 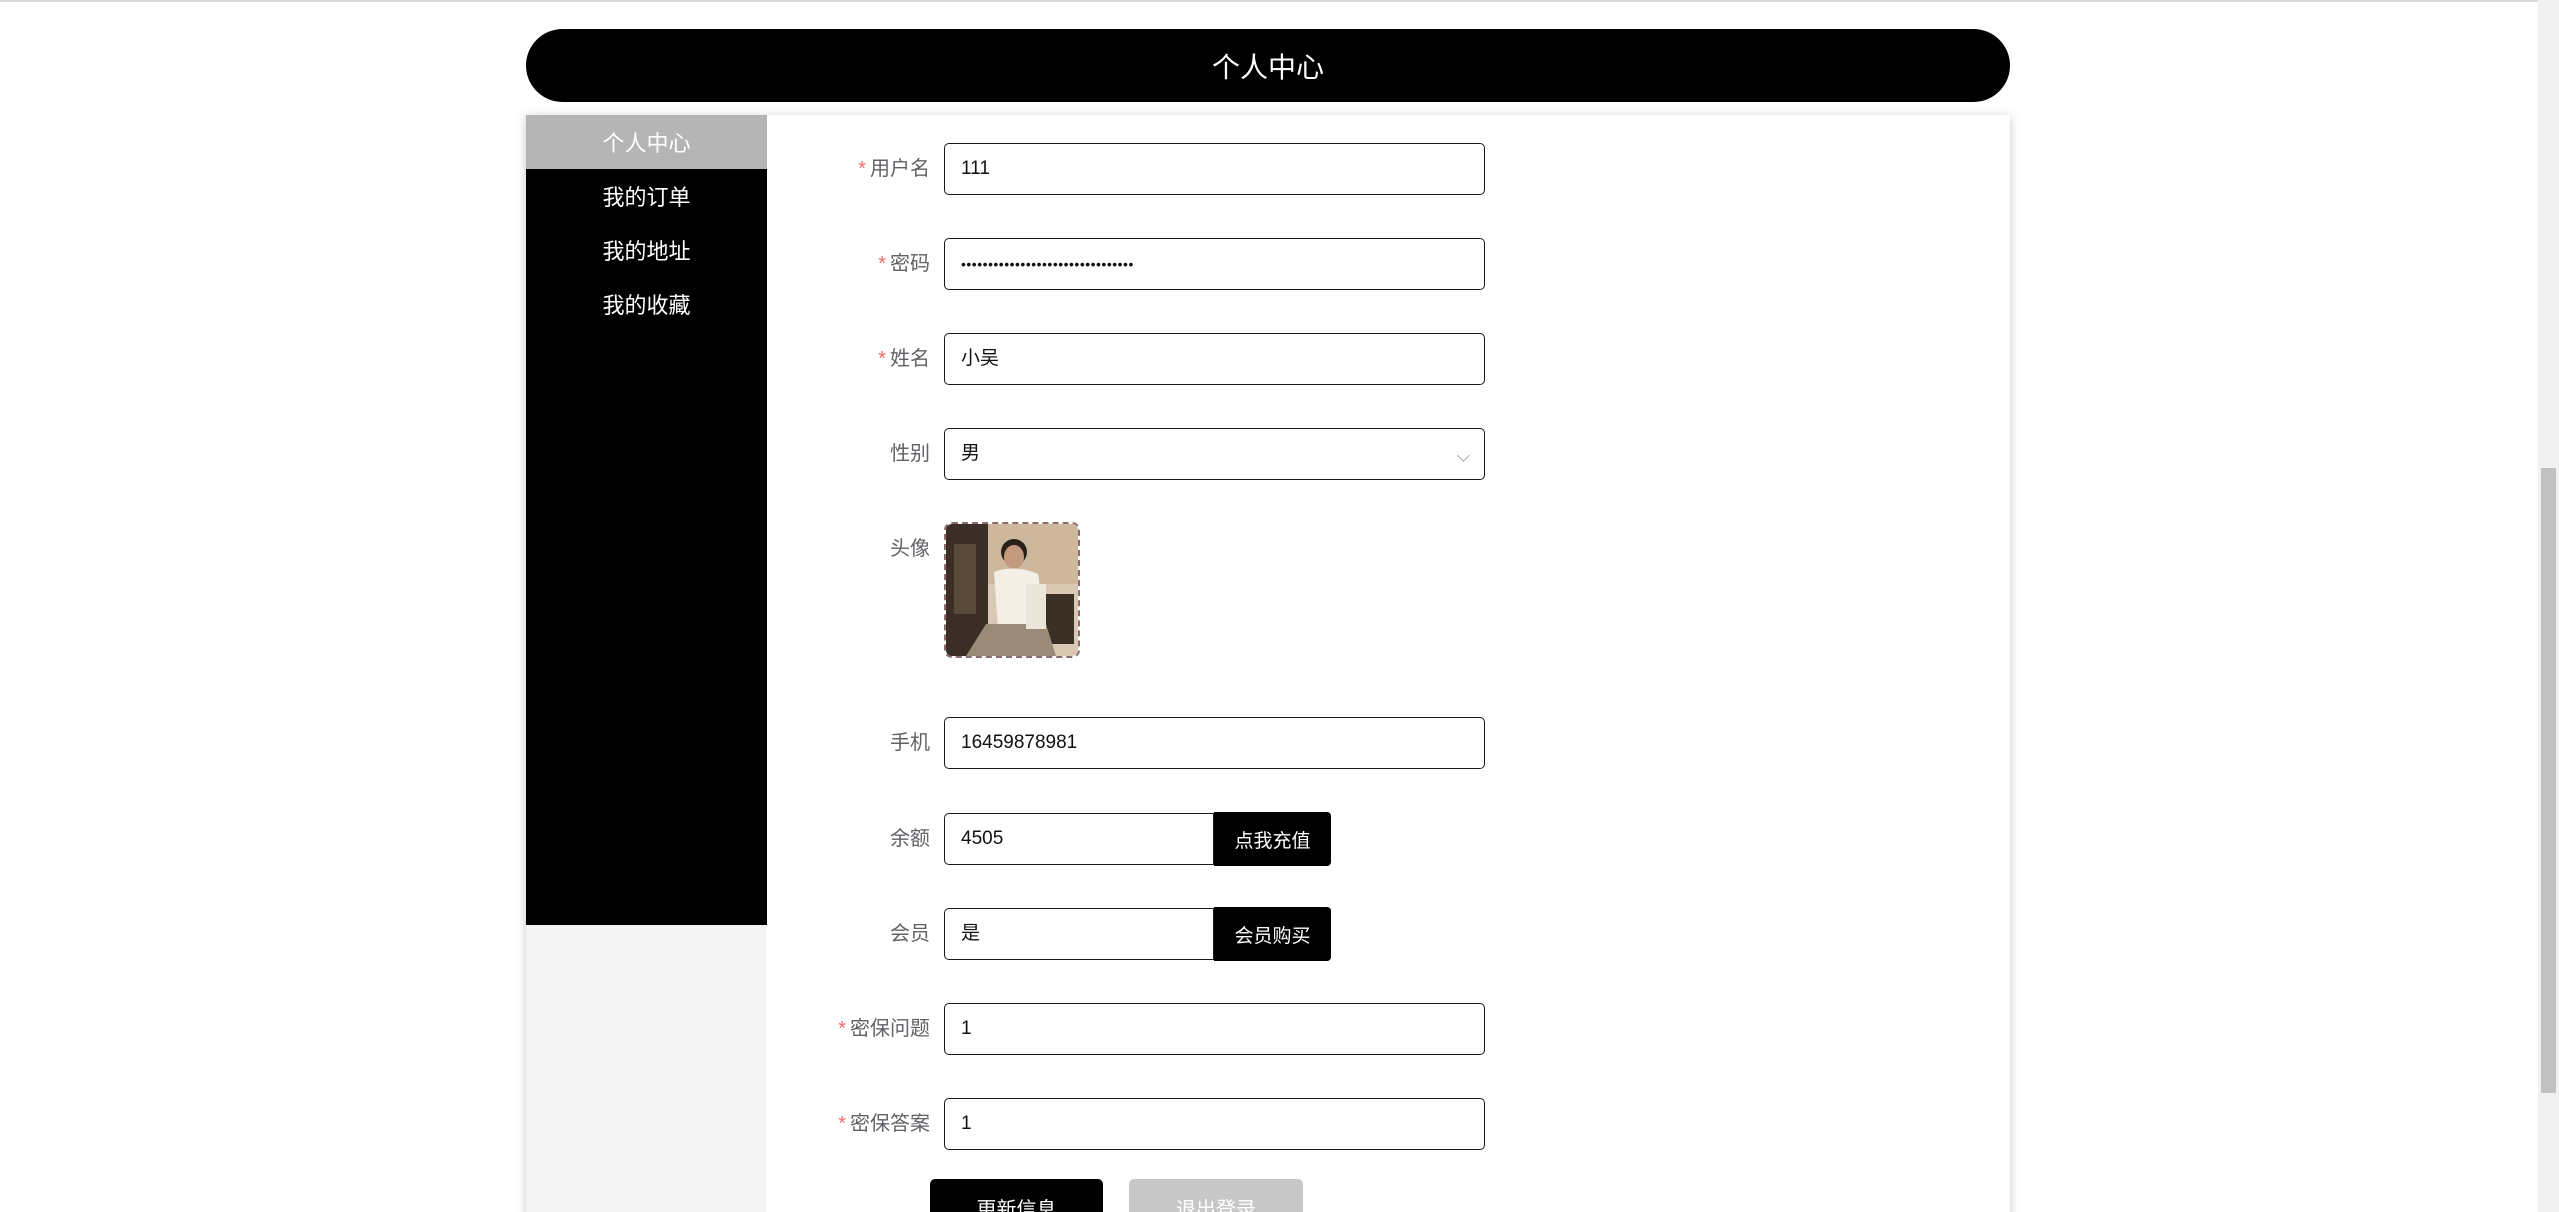 I want to click on gender-select: 男, so click(x=1214, y=454).